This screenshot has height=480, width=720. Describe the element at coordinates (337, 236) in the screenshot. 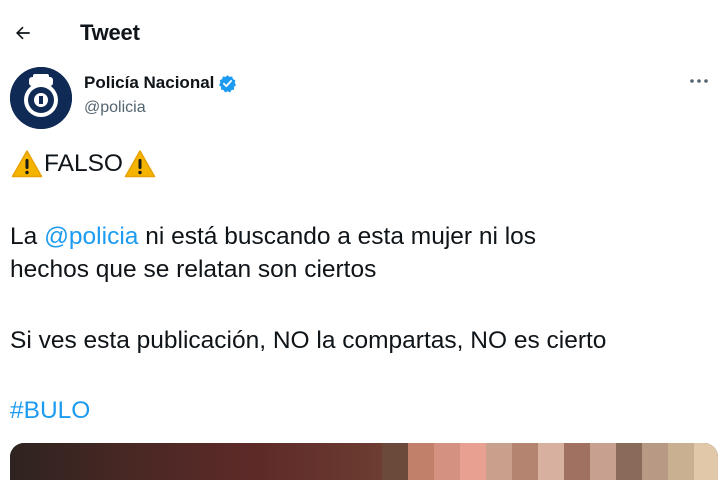

I see `text-suffix: ni está buscando a esta mujer ni los` at that location.